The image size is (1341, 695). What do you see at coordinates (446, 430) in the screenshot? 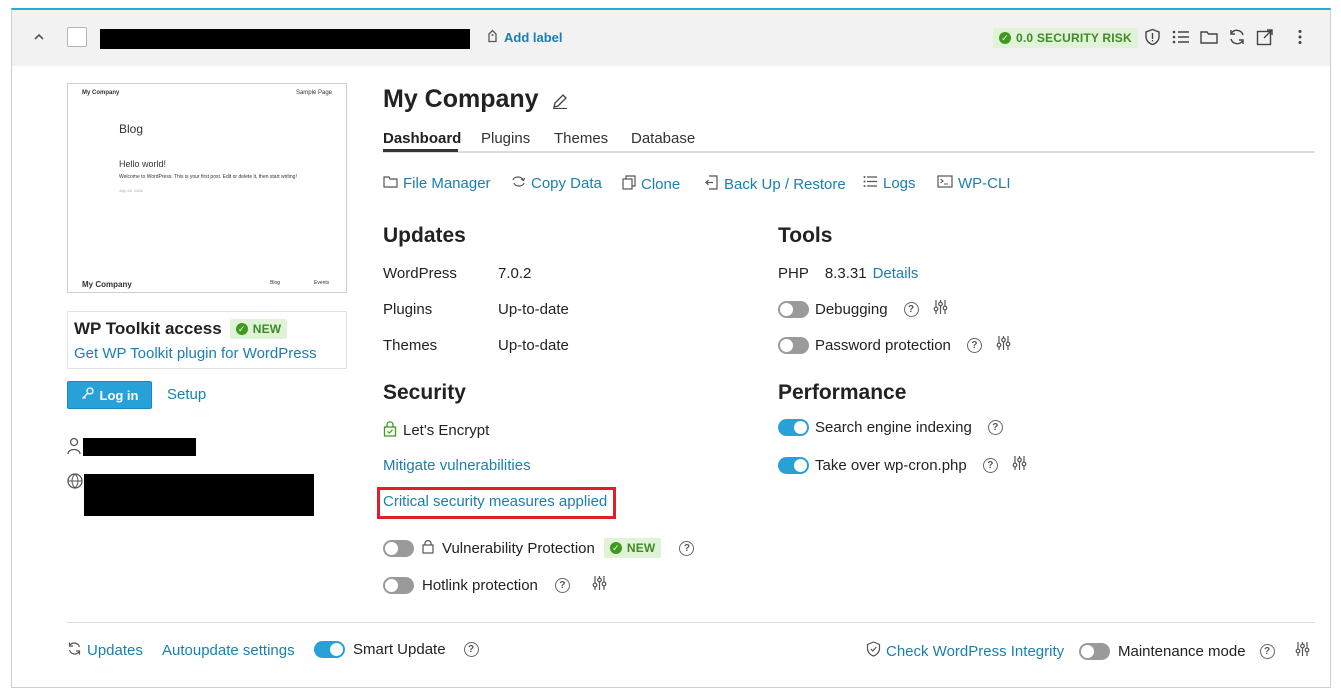
I see `ssl-label: Let's Encrypt` at bounding box center [446, 430].